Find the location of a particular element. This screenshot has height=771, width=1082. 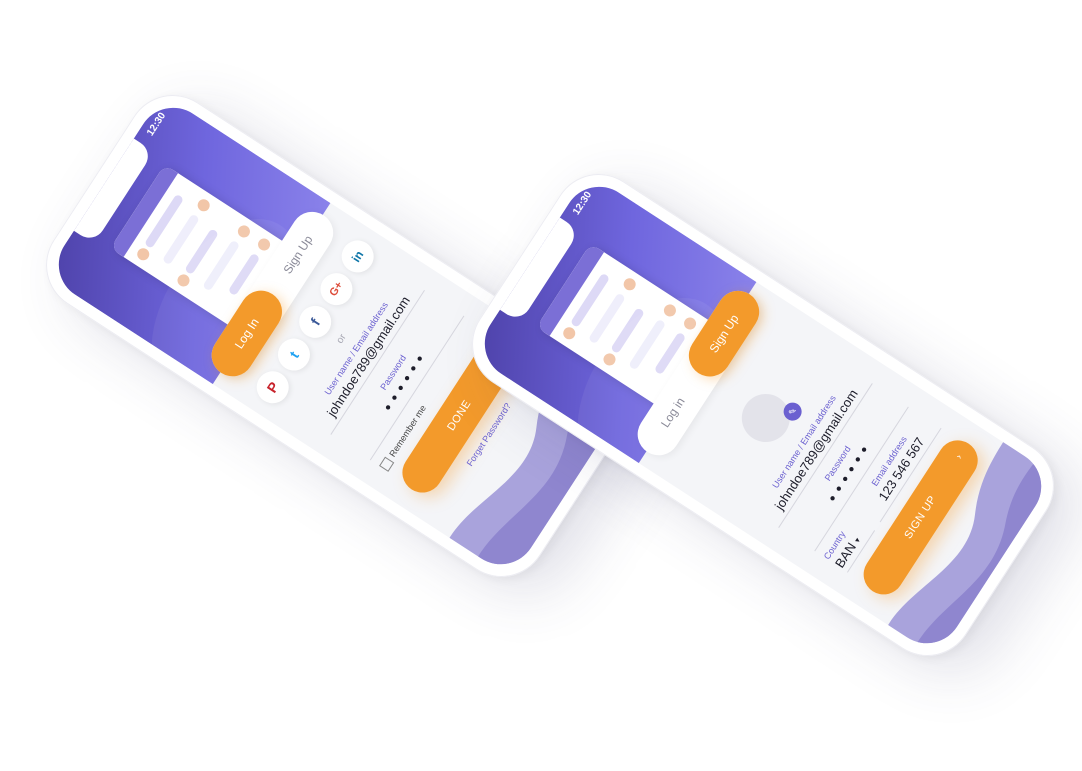

facebook-icon: f is located at coordinates (315, 321).